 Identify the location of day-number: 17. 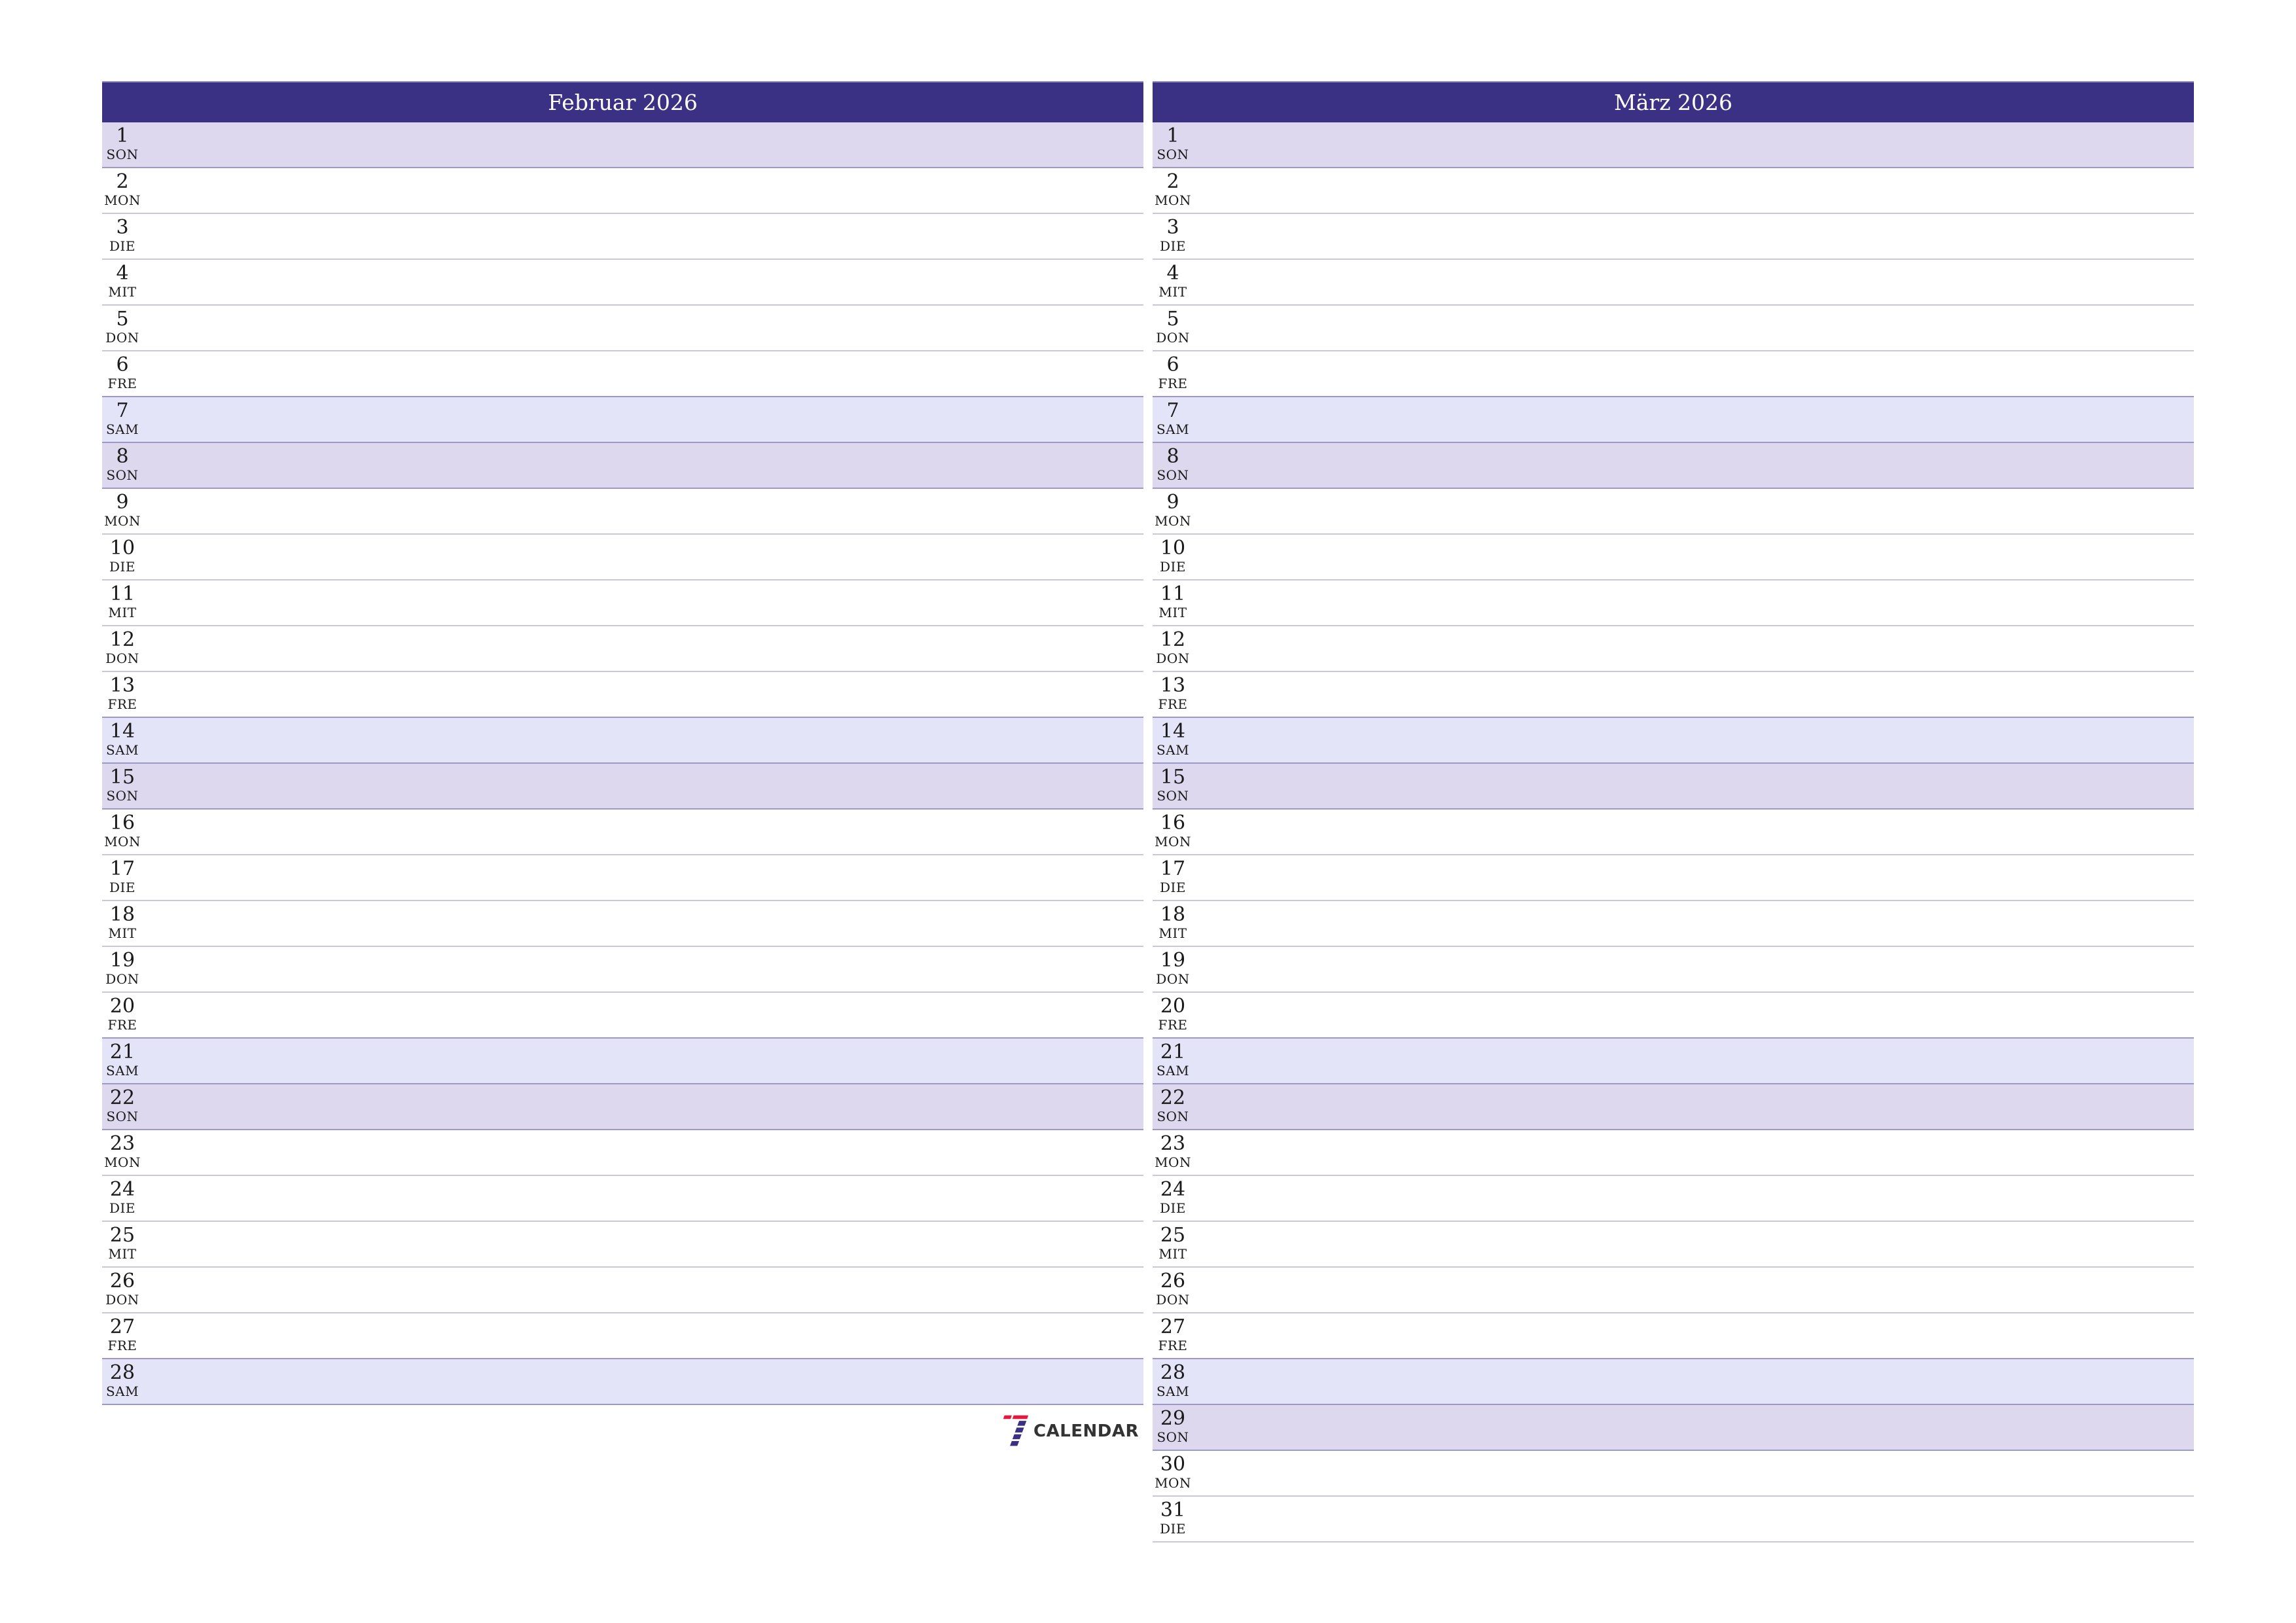
(1173, 869).